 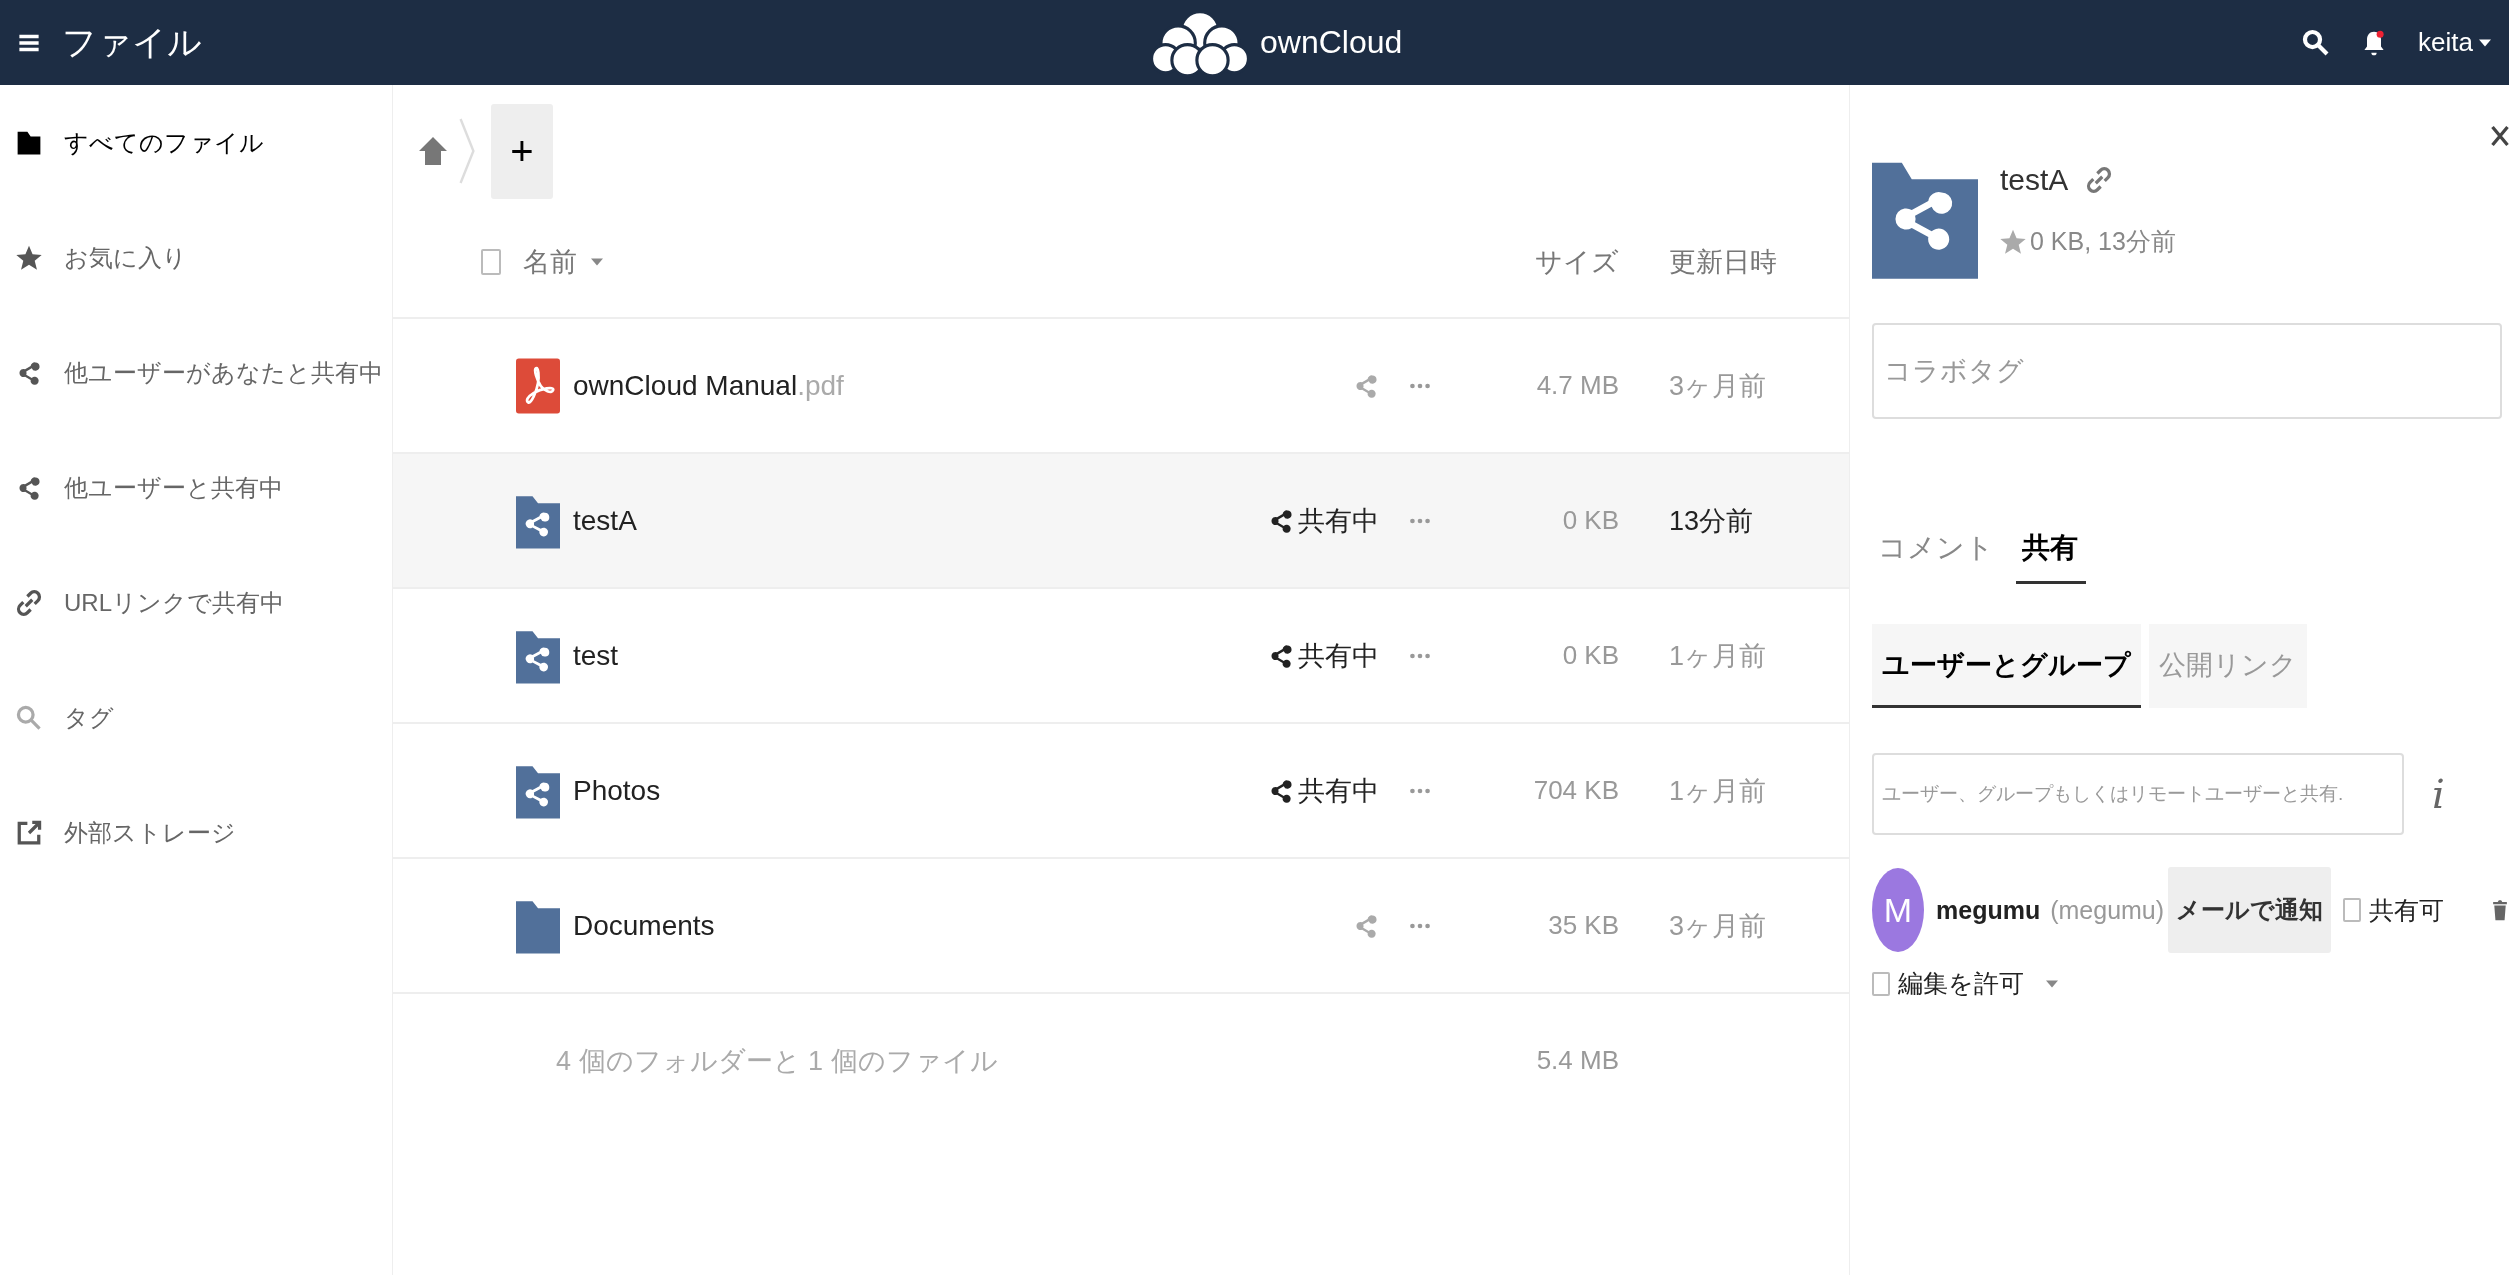 I want to click on user-name: megumu, so click(x=1988, y=910).